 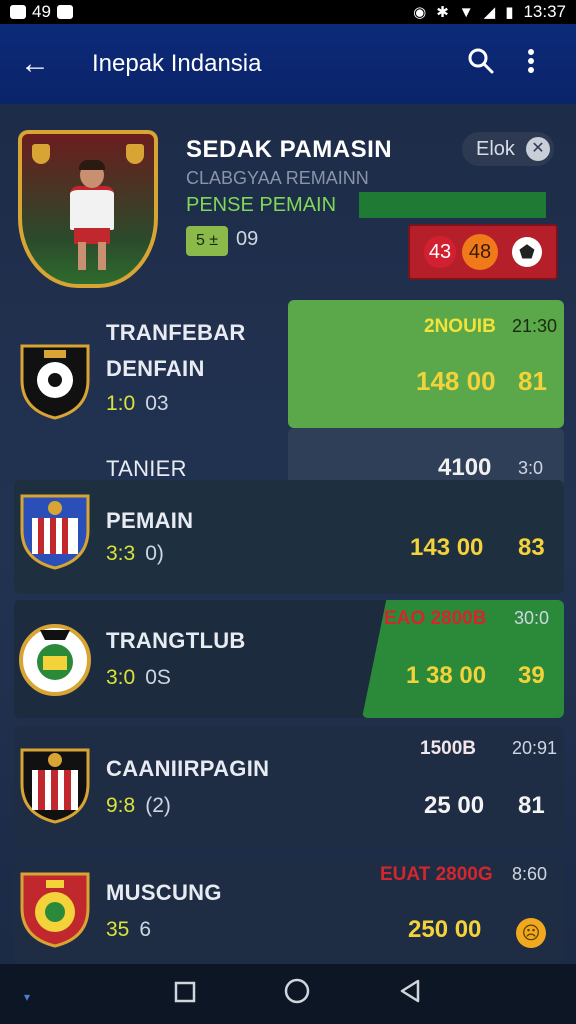 What do you see at coordinates (27, 997) in the screenshot?
I see `nav-chevron-icon: ▾` at bounding box center [27, 997].